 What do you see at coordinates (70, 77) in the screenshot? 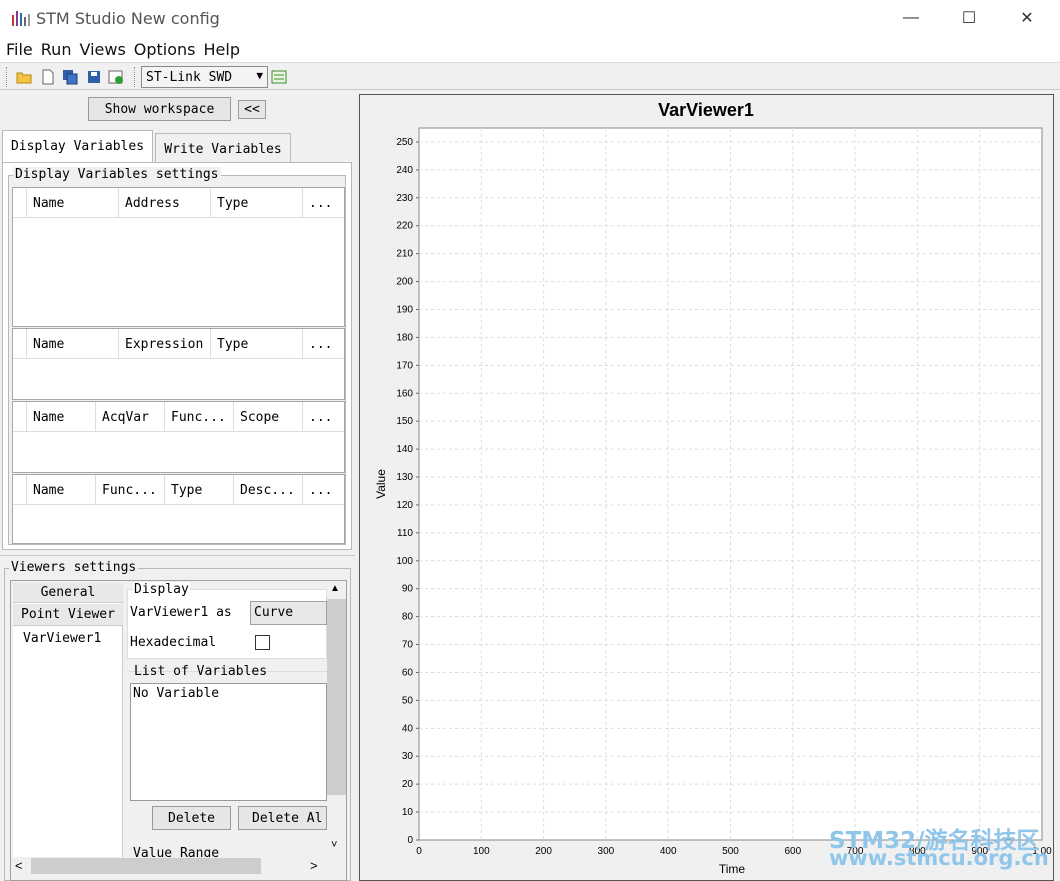
I see `save-as-icon` at bounding box center [70, 77].